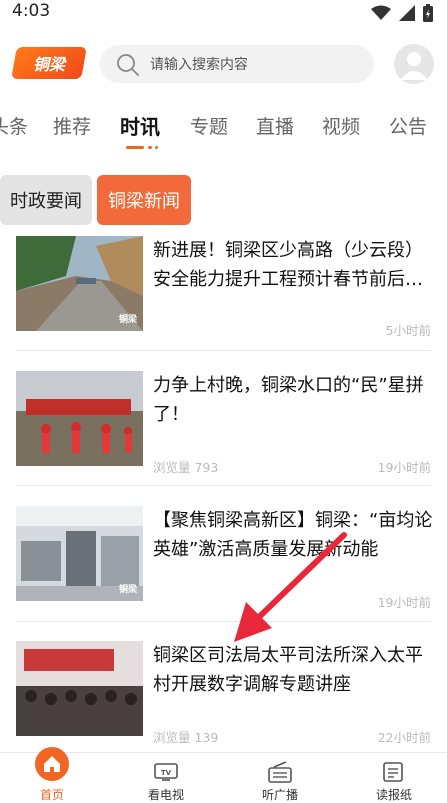 The height and width of the screenshot is (803, 447). I want to click on tab-topics: 专题, so click(209, 125).